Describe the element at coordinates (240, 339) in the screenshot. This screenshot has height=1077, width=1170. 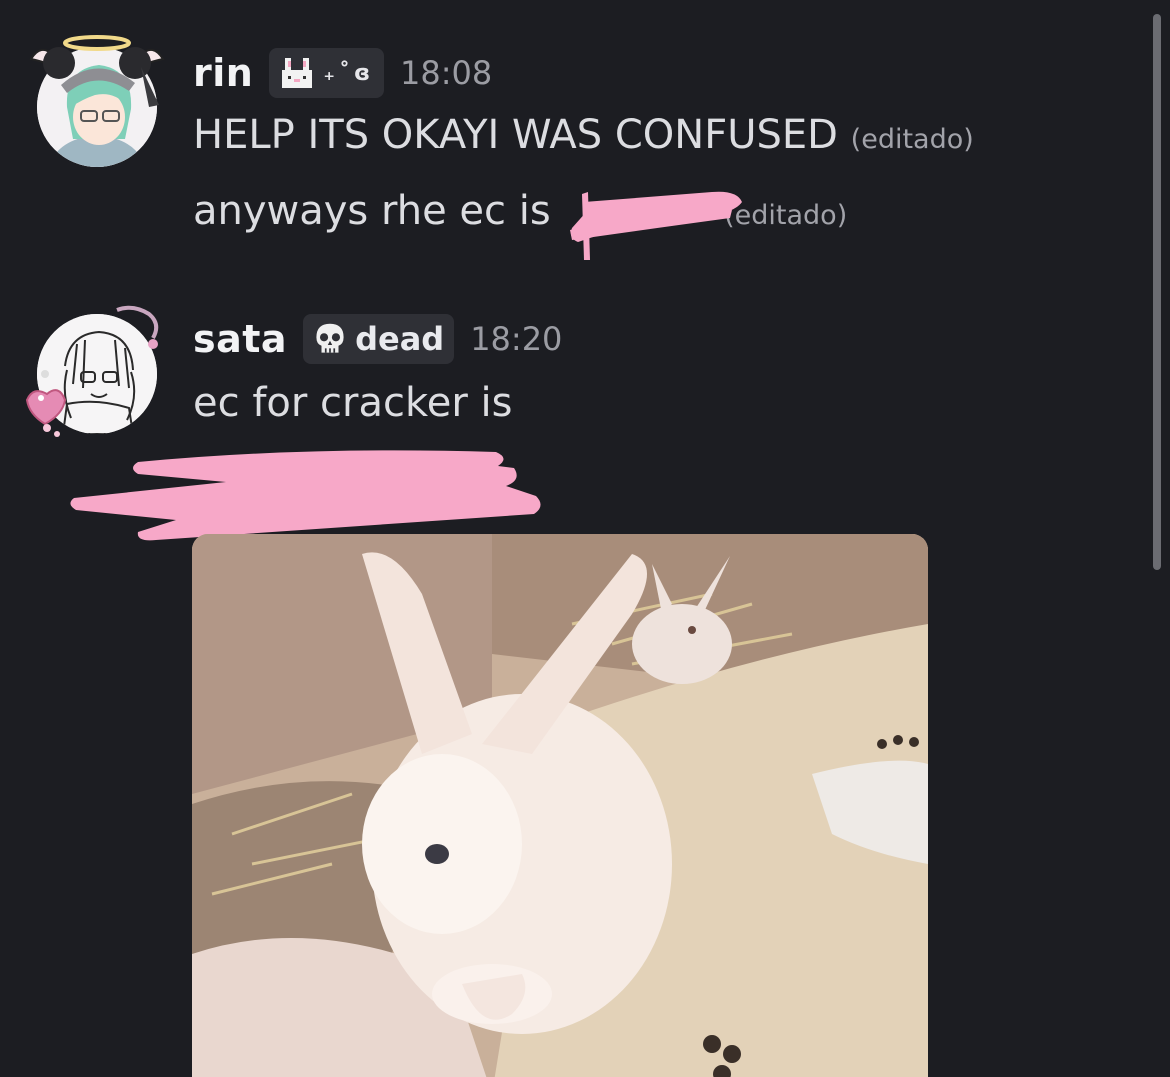
I see `username: sata` at that location.